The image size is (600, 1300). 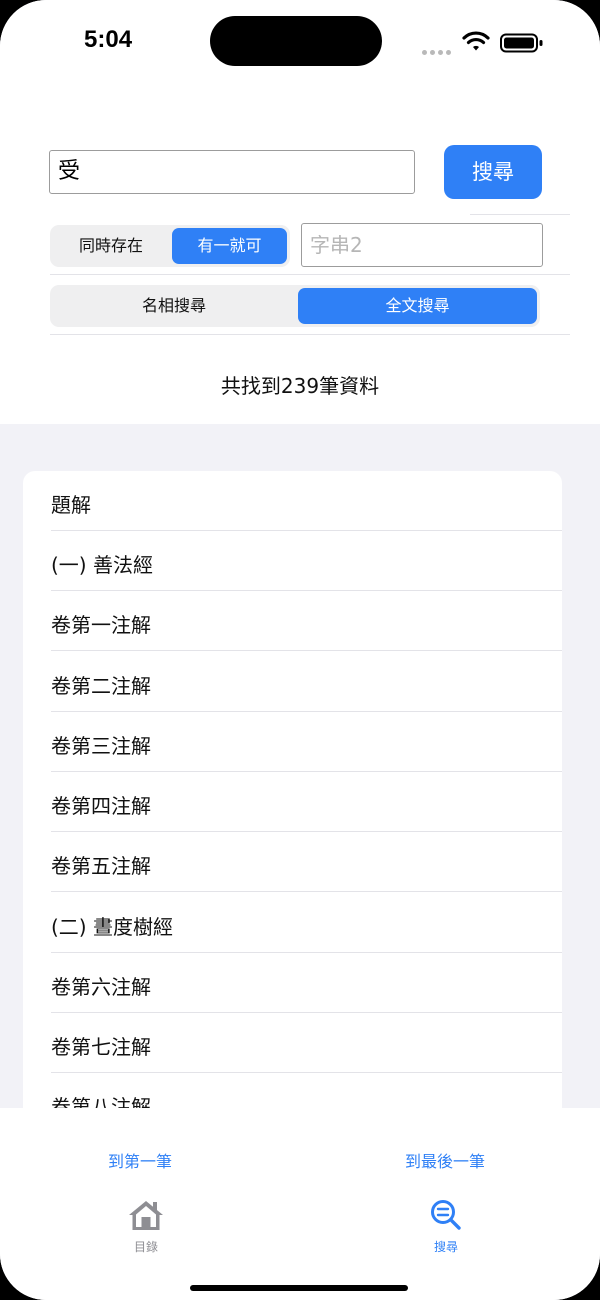 What do you see at coordinates (292, 501) in the screenshot?
I see `list-item: 題解` at bounding box center [292, 501].